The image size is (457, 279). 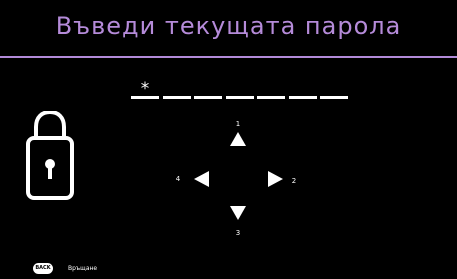 I want to click on arrow-left-icon, so click(x=201, y=179).